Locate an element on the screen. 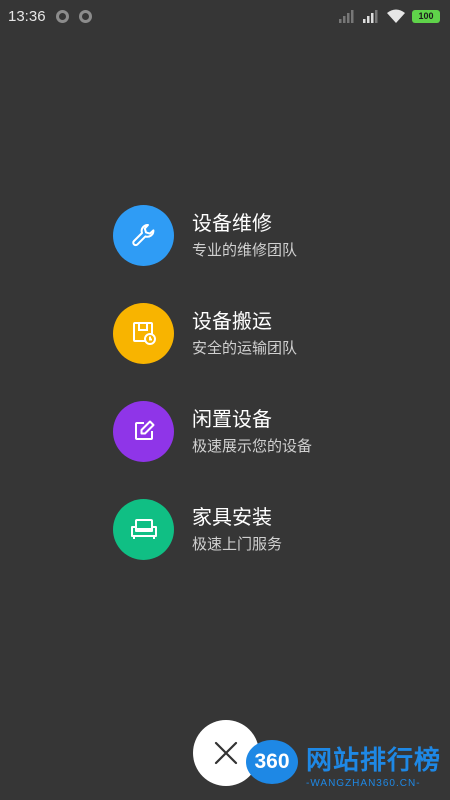 The height and width of the screenshot is (800, 450). menu-item-furniture-install: 家具安装 极速上门服务 is located at coordinates (273, 529).